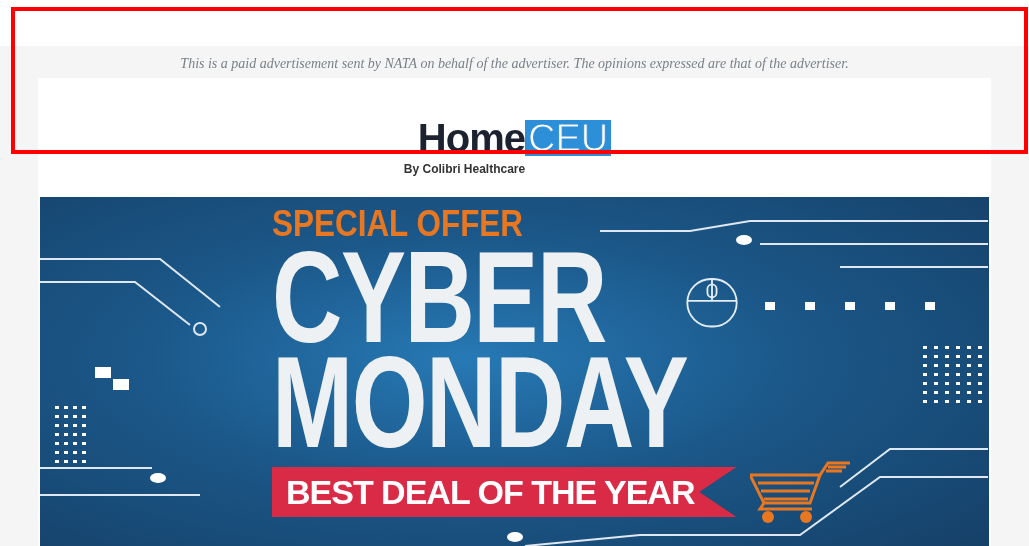 The height and width of the screenshot is (546, 1029). What do you see at coordinates (504, 492) in the screenshot?
I see `ribbon-banner: BEST DEAL OF THE YEAR` at bounding box center [504, 492].